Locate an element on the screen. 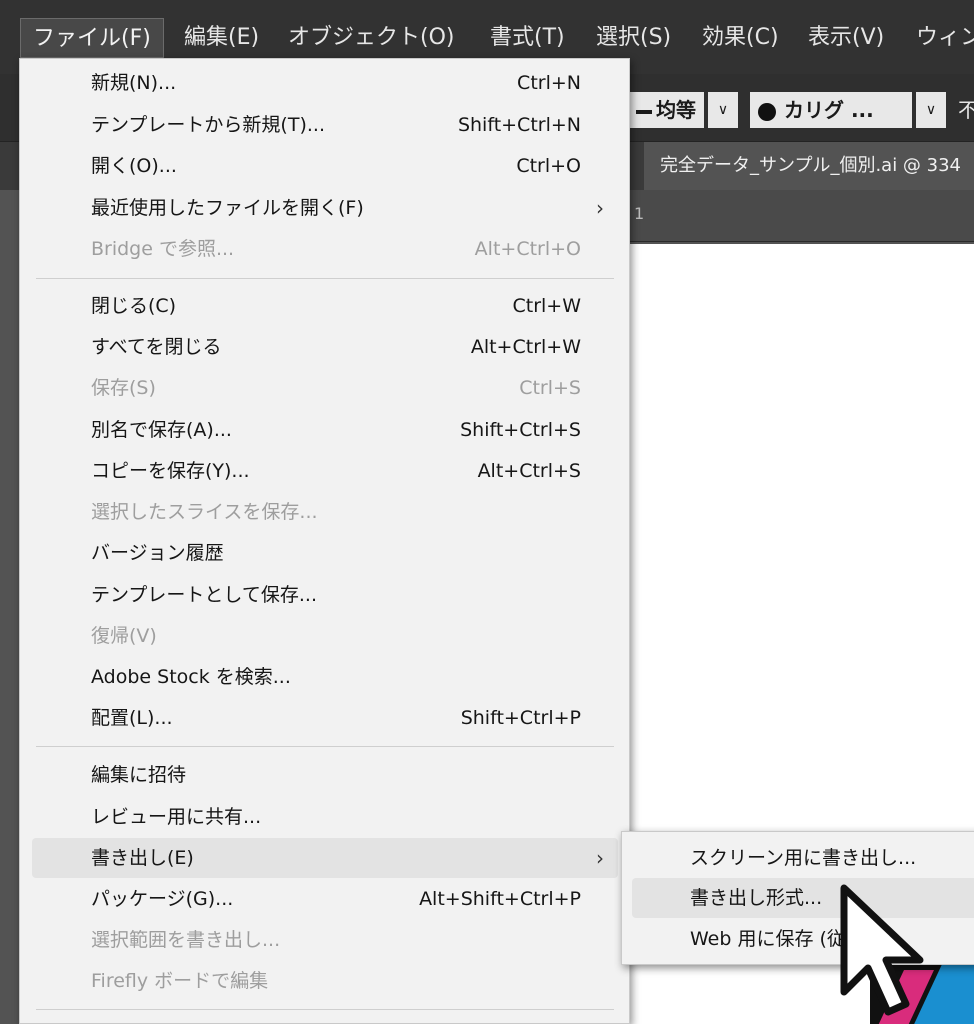  menu-item-invite-to-edit: 編集に招待 is located at coordinates (325, 775).